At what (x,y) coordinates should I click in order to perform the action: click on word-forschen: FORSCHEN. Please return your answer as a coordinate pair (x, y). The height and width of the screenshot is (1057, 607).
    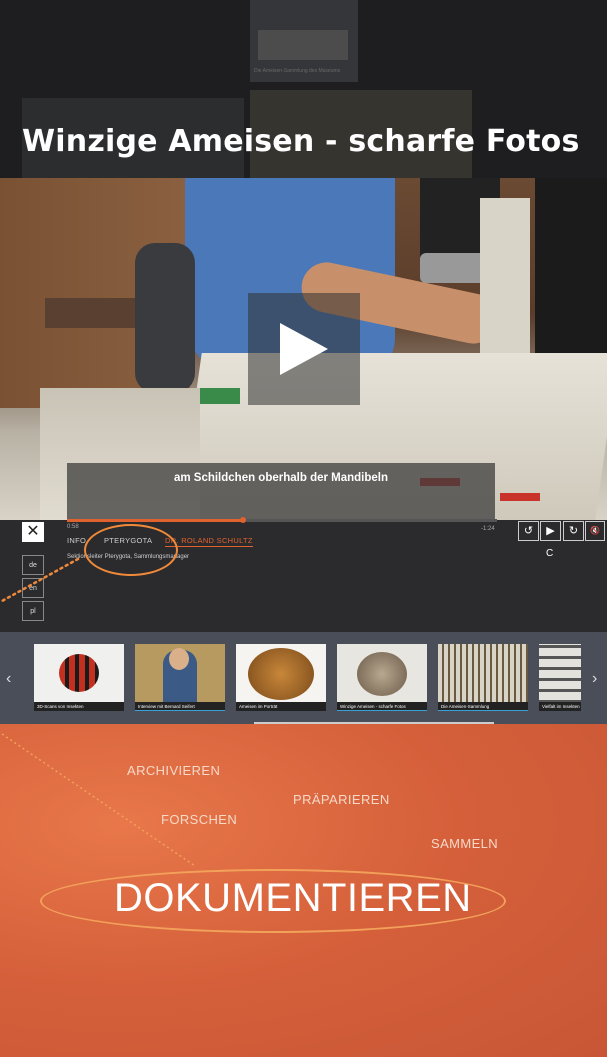
    Looking at the image, I should click on (199, 819).